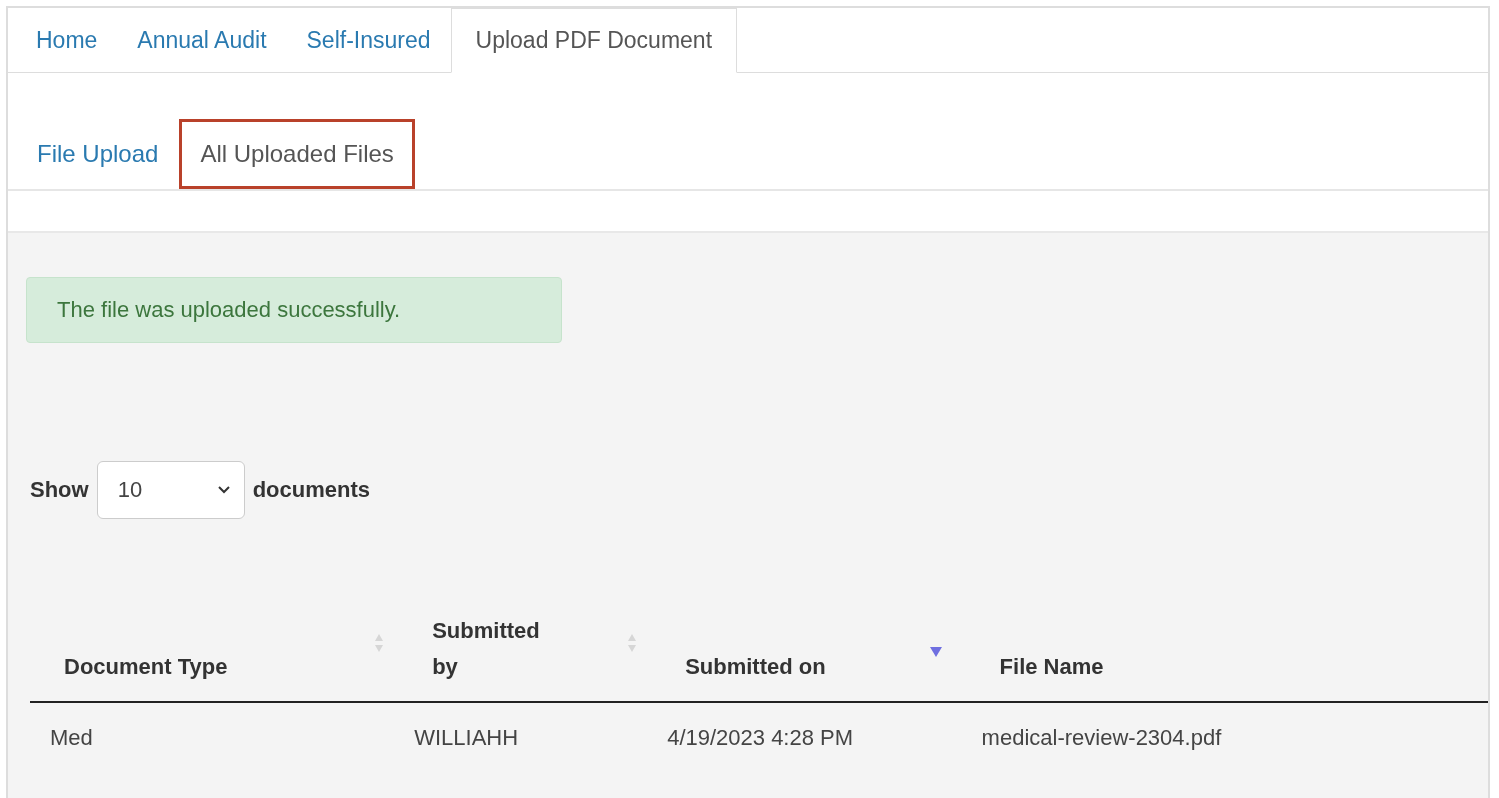 The image size is (1499, 798). Describe the element at coordinates (59, 490) in the screenshot. I see `show-label: Show` at that location.